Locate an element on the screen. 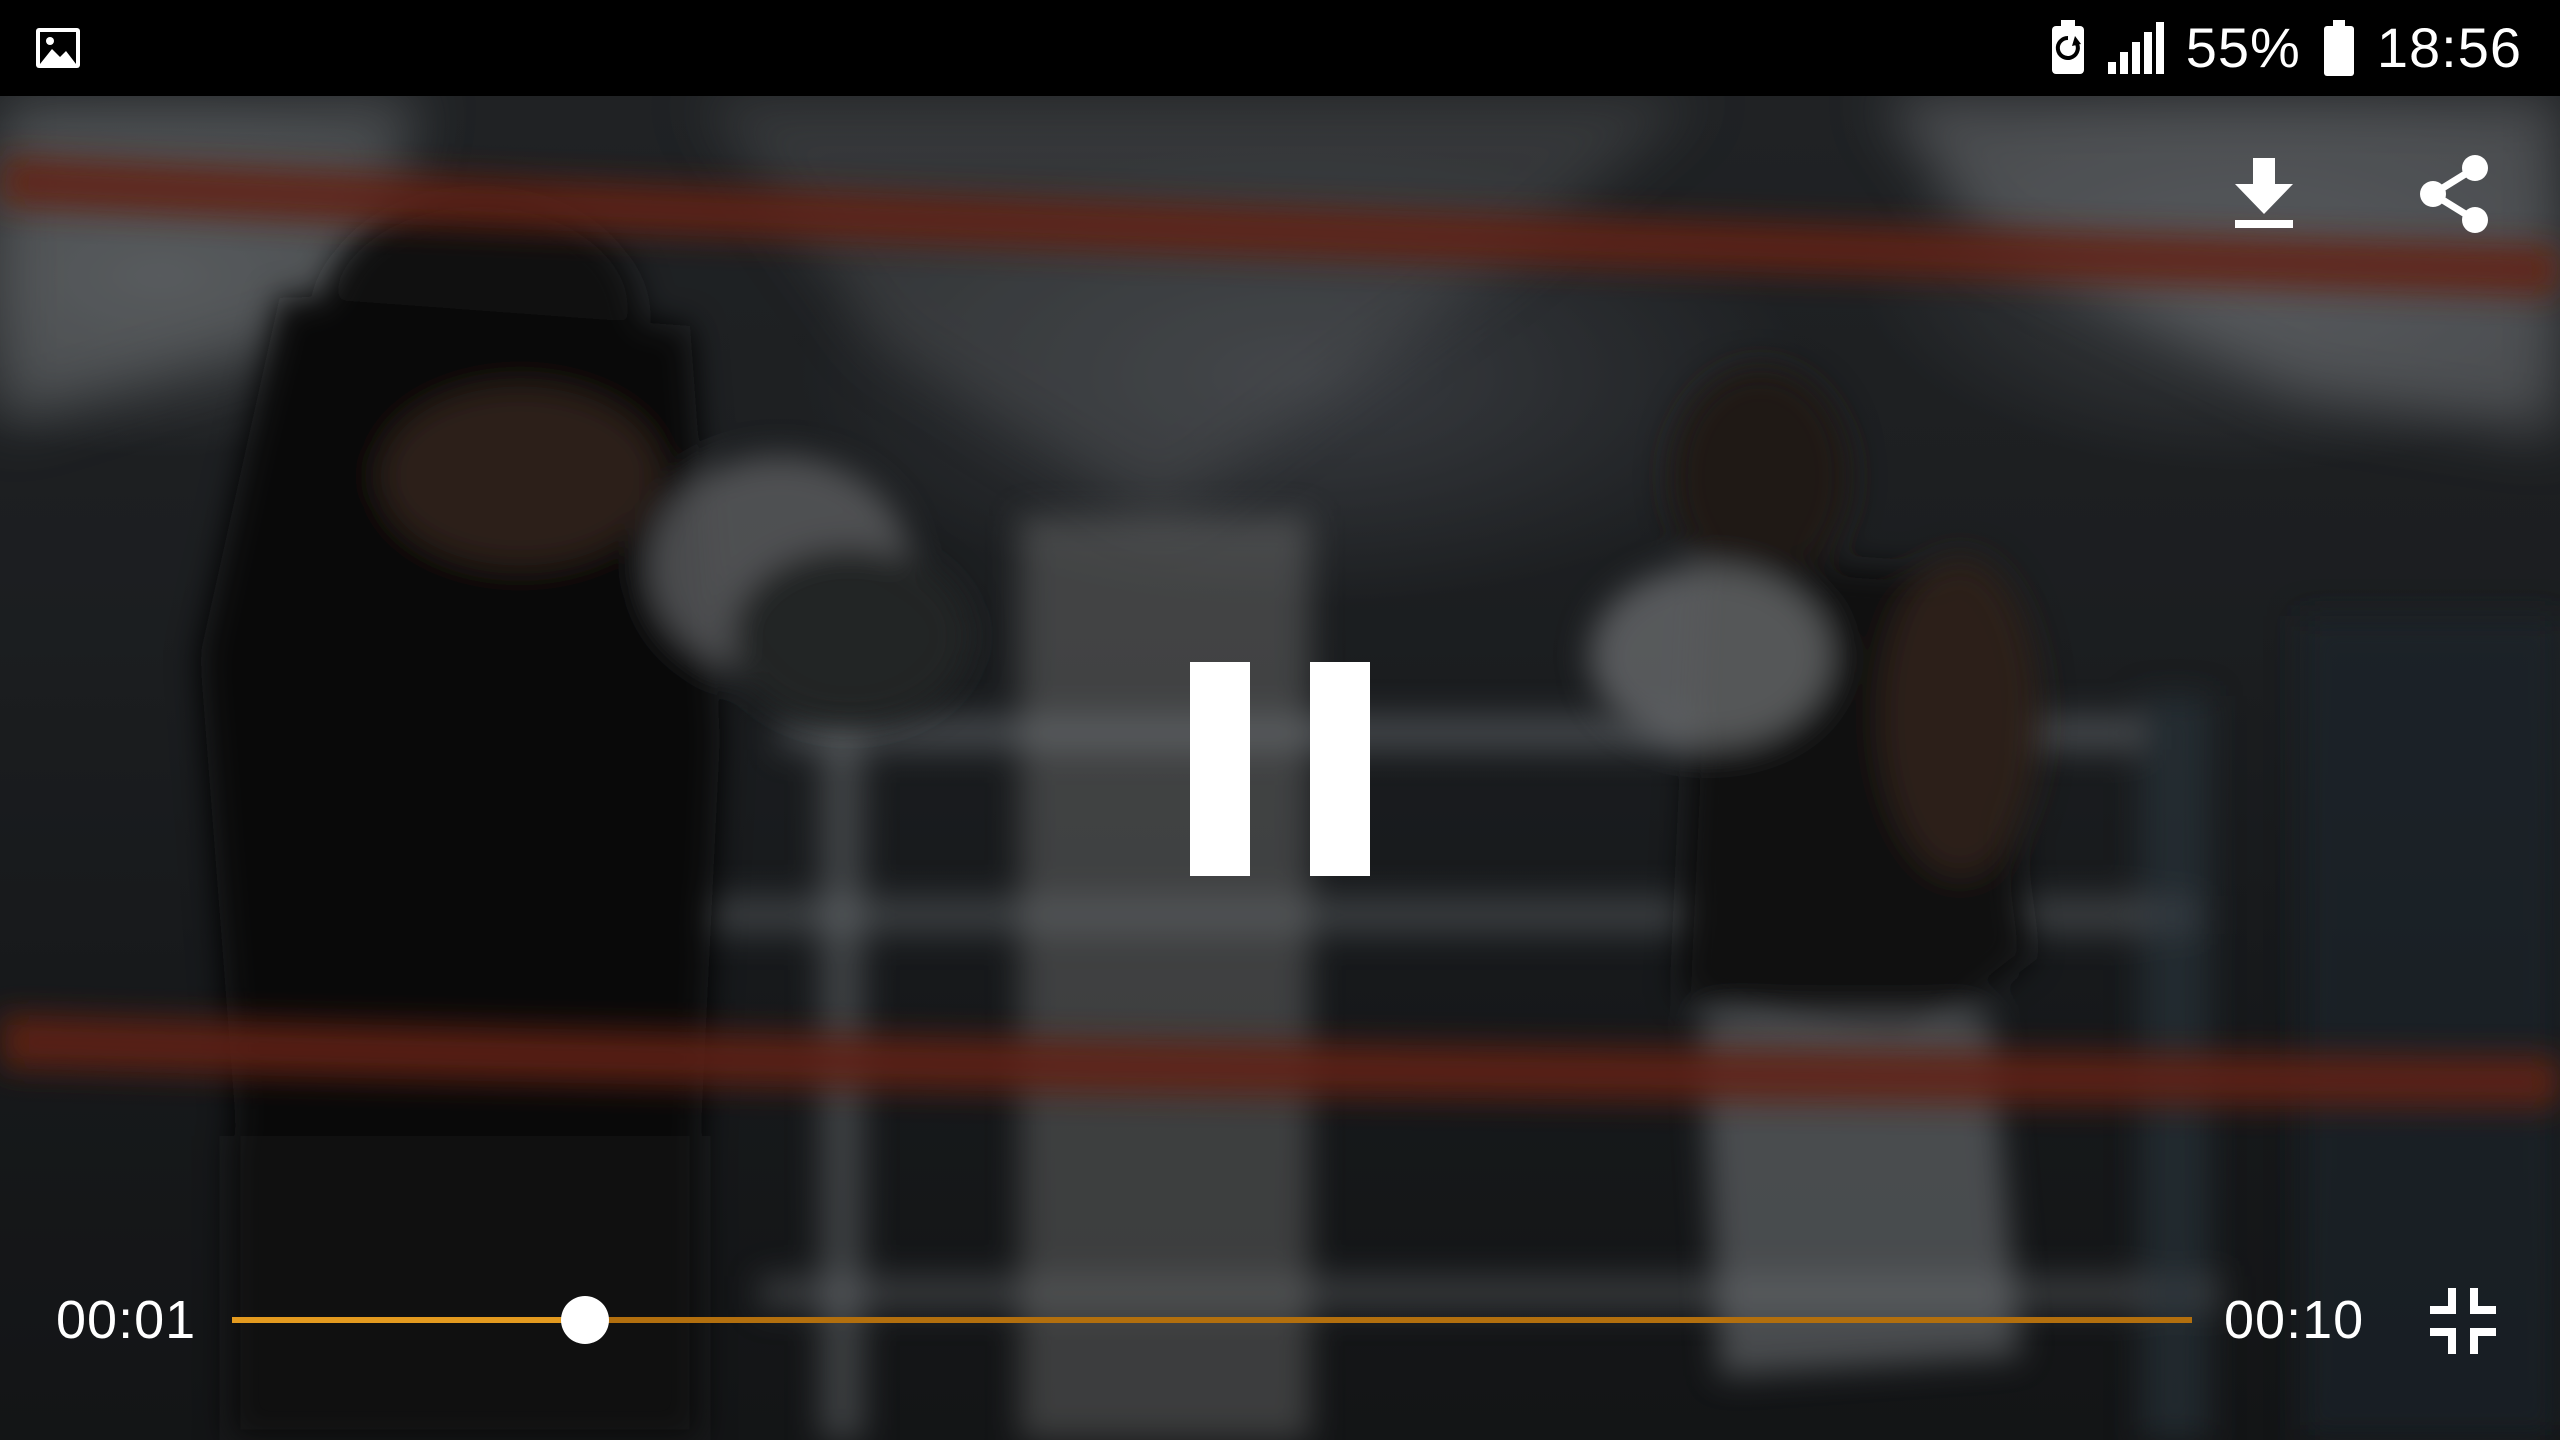  battery-icon is located at coordinates (2338, 48).